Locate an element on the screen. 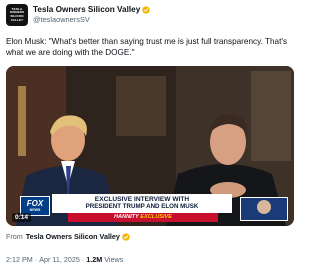 The height and width of the screenshot is (273, 320). tweet-date: Apr 11, 2025 is located at coordinates (59, 259).